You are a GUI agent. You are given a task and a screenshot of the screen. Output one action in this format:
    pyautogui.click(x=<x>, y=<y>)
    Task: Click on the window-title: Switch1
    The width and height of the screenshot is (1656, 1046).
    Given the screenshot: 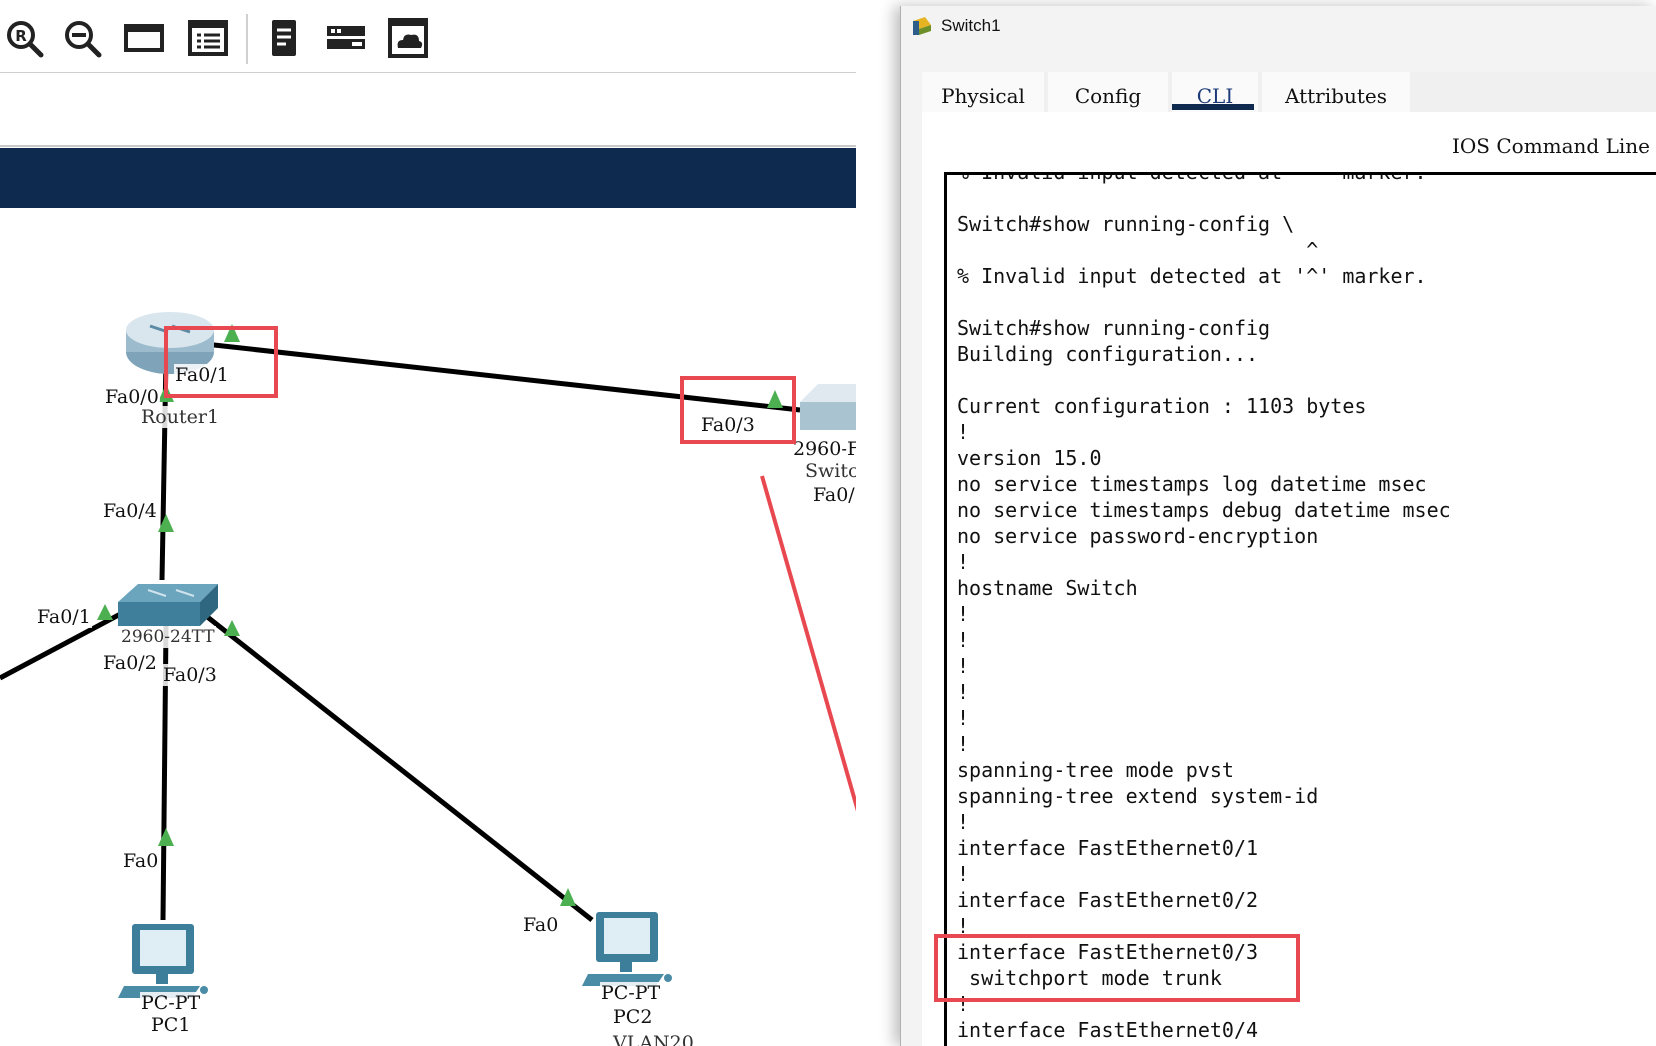 What is the action you would take?
    pyautogui.click(x=971, y=25)
    